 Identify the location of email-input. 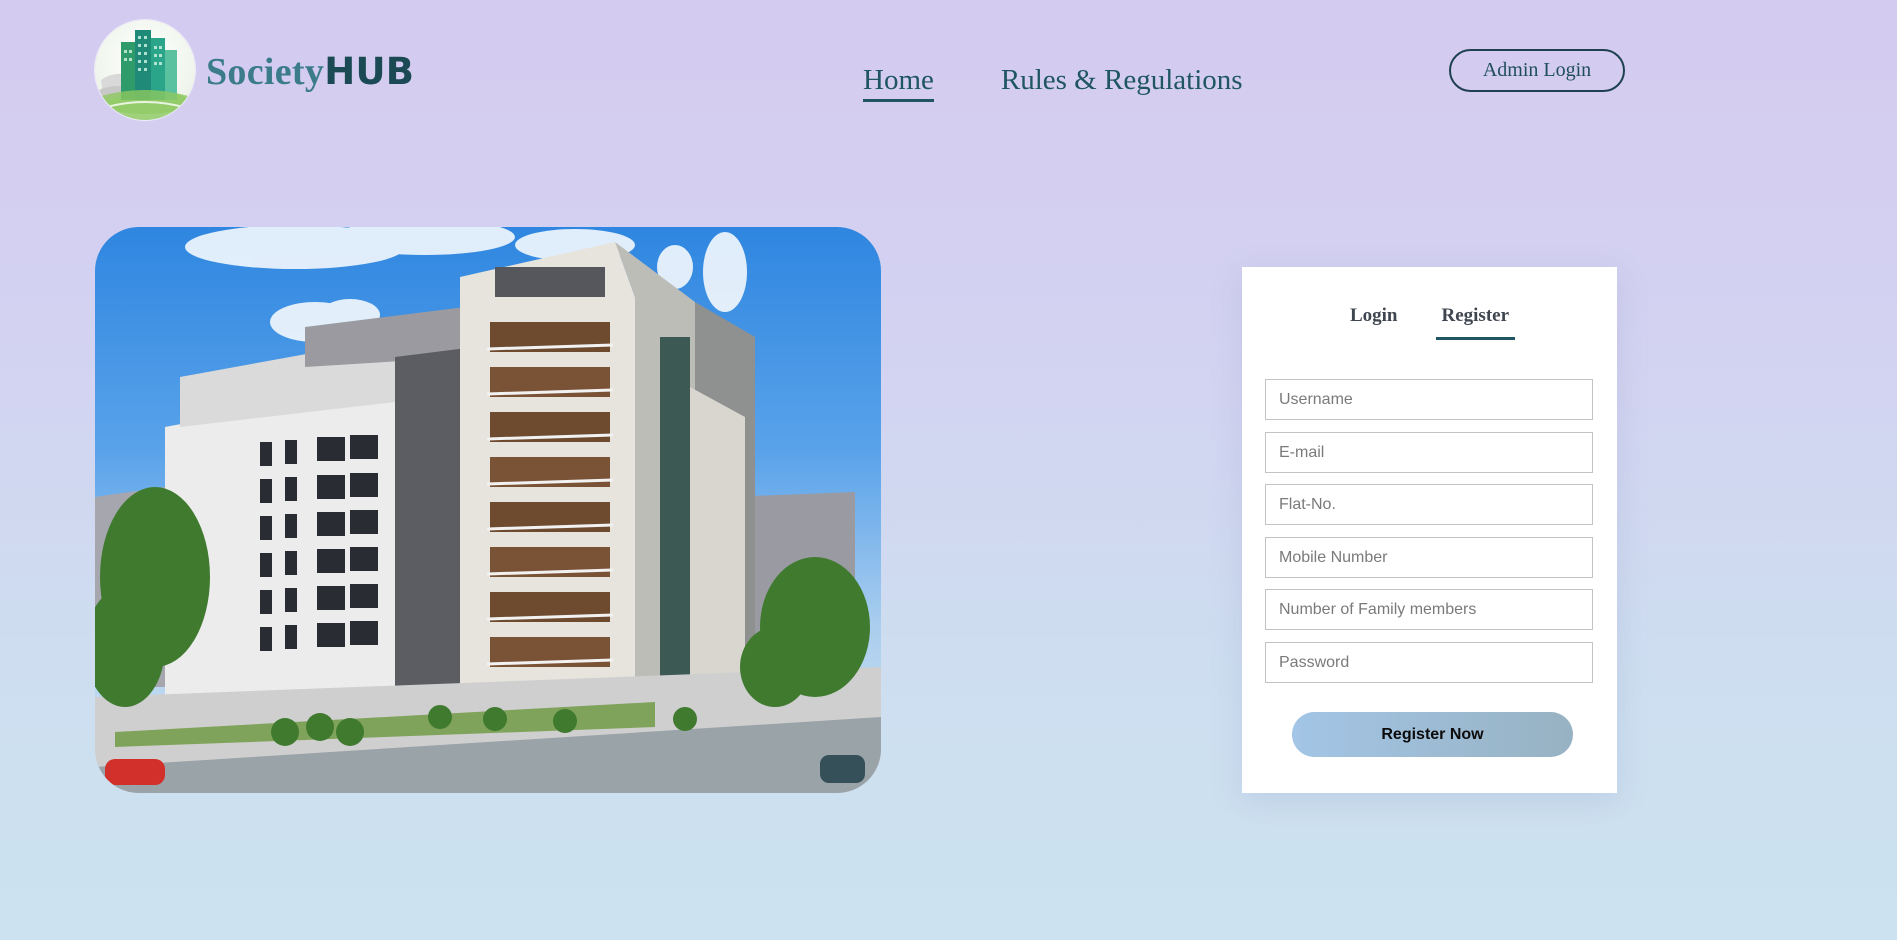
(1429, 452).